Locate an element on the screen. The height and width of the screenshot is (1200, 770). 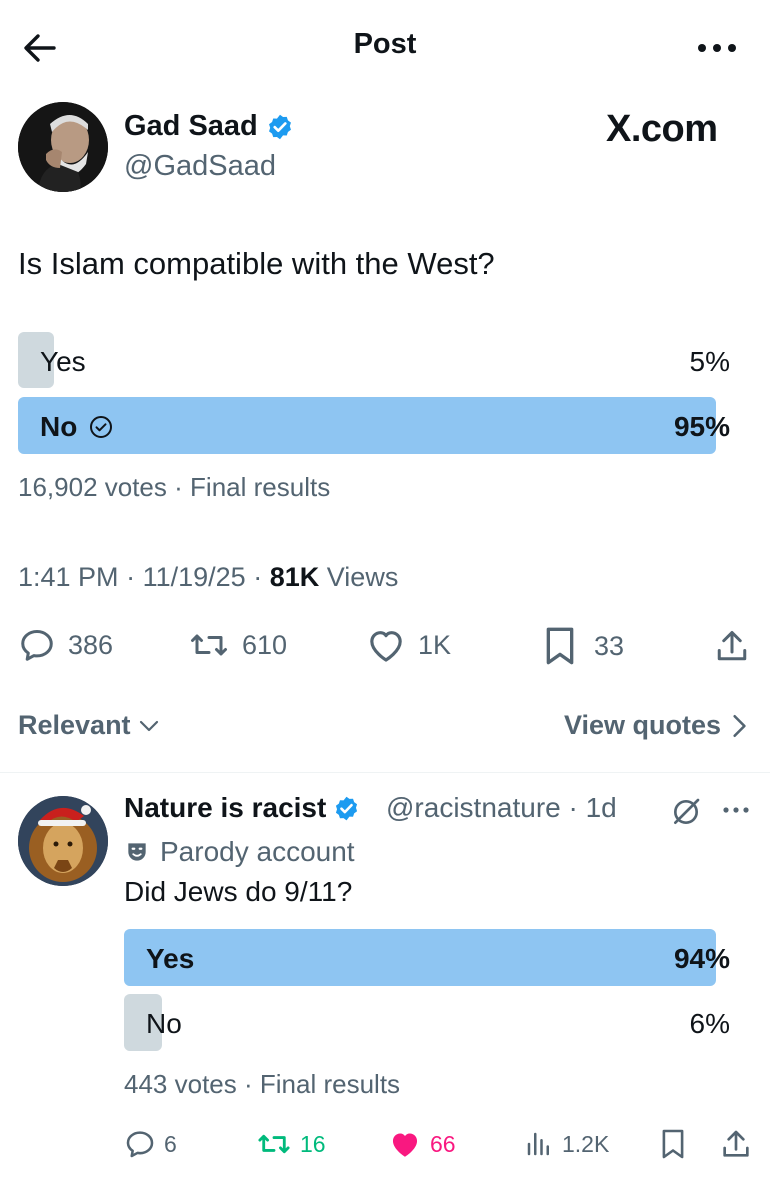
reply-like-button: 66 is located at coordinates (422, 1144).